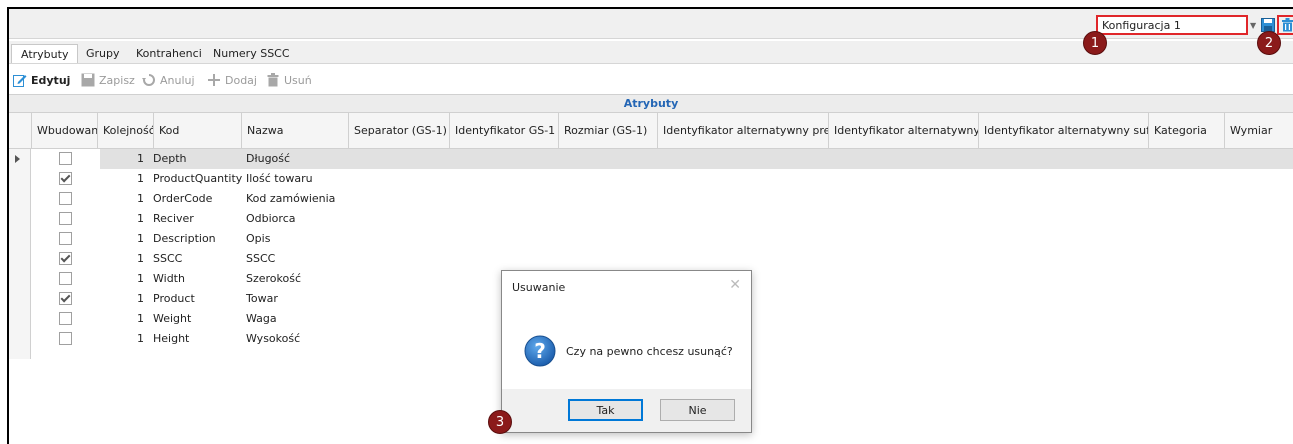 This screenshot has width=1293, height=444. What do you see at coordinates (273, 338) in the screenshot?
I see `name-cell: Wysokość` at bounding box center [273, 338].